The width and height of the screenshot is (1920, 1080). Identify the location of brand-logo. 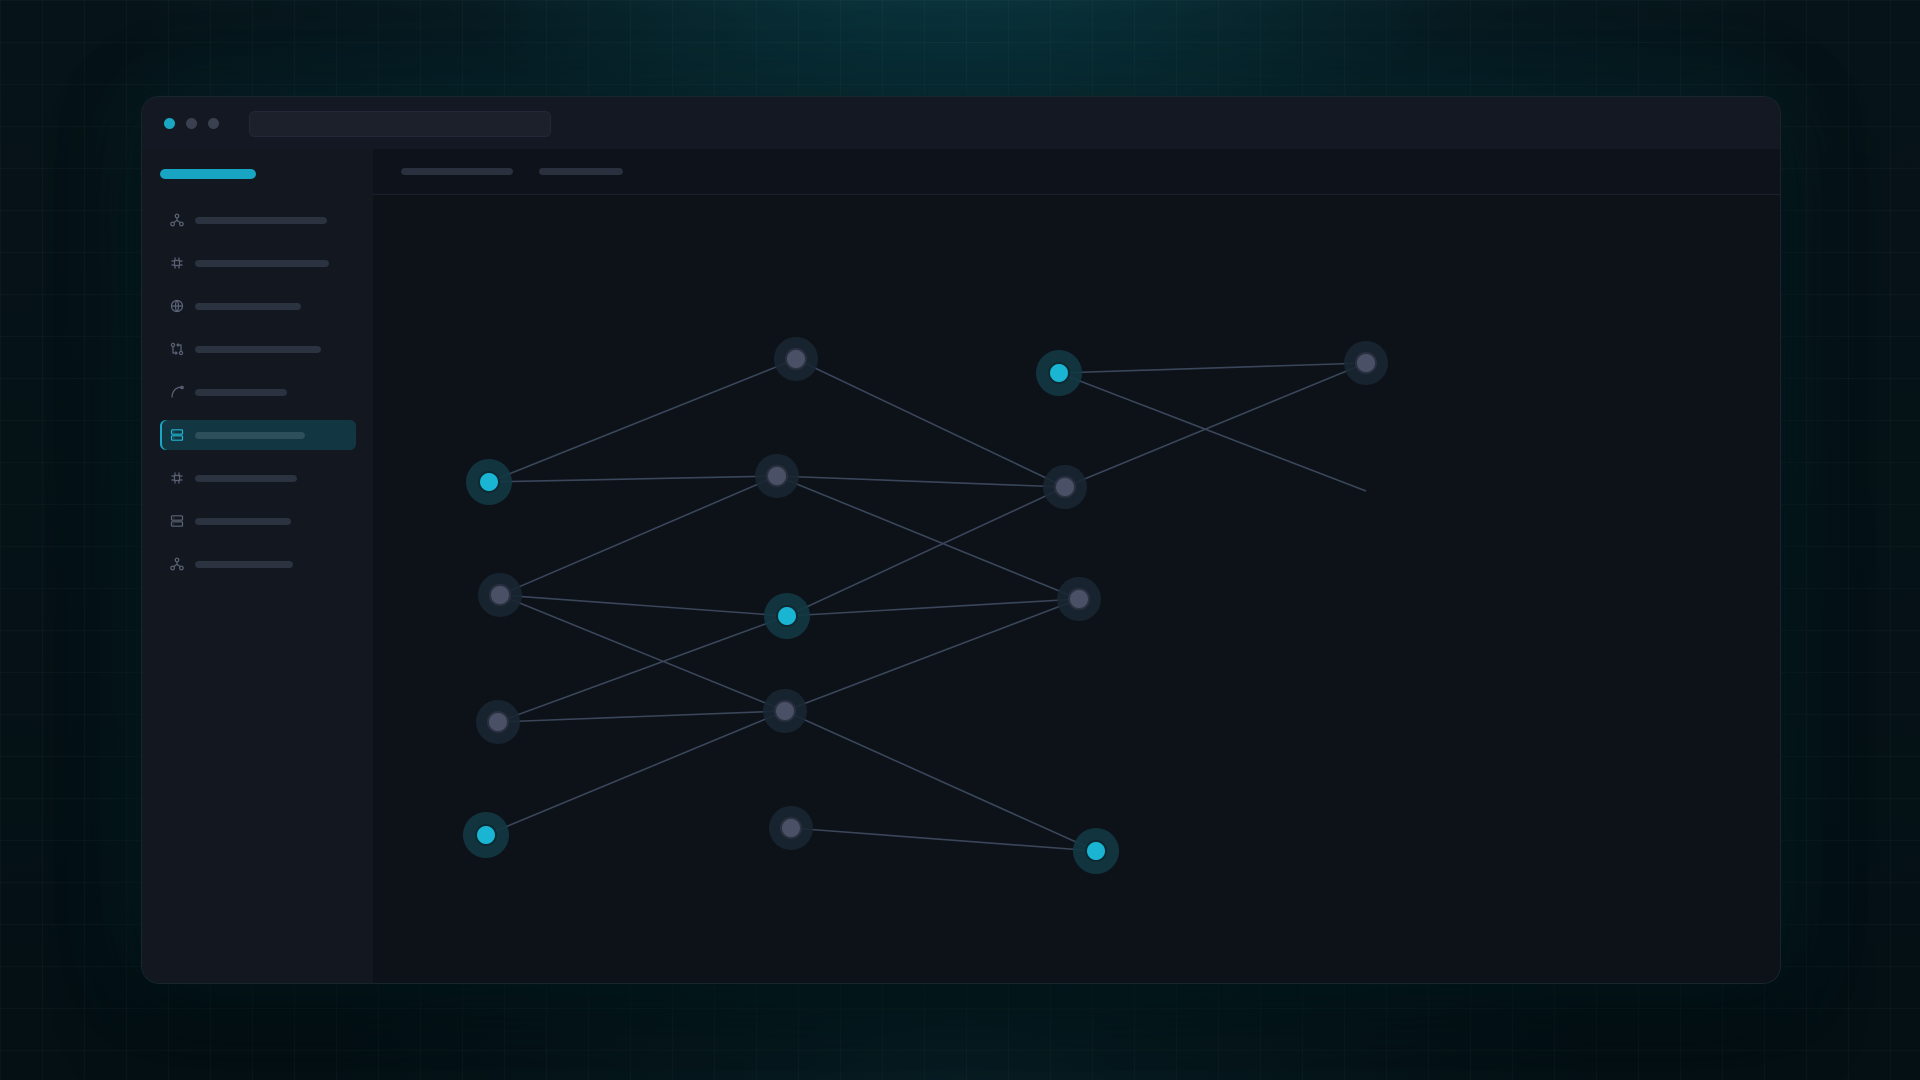
(208, 174).